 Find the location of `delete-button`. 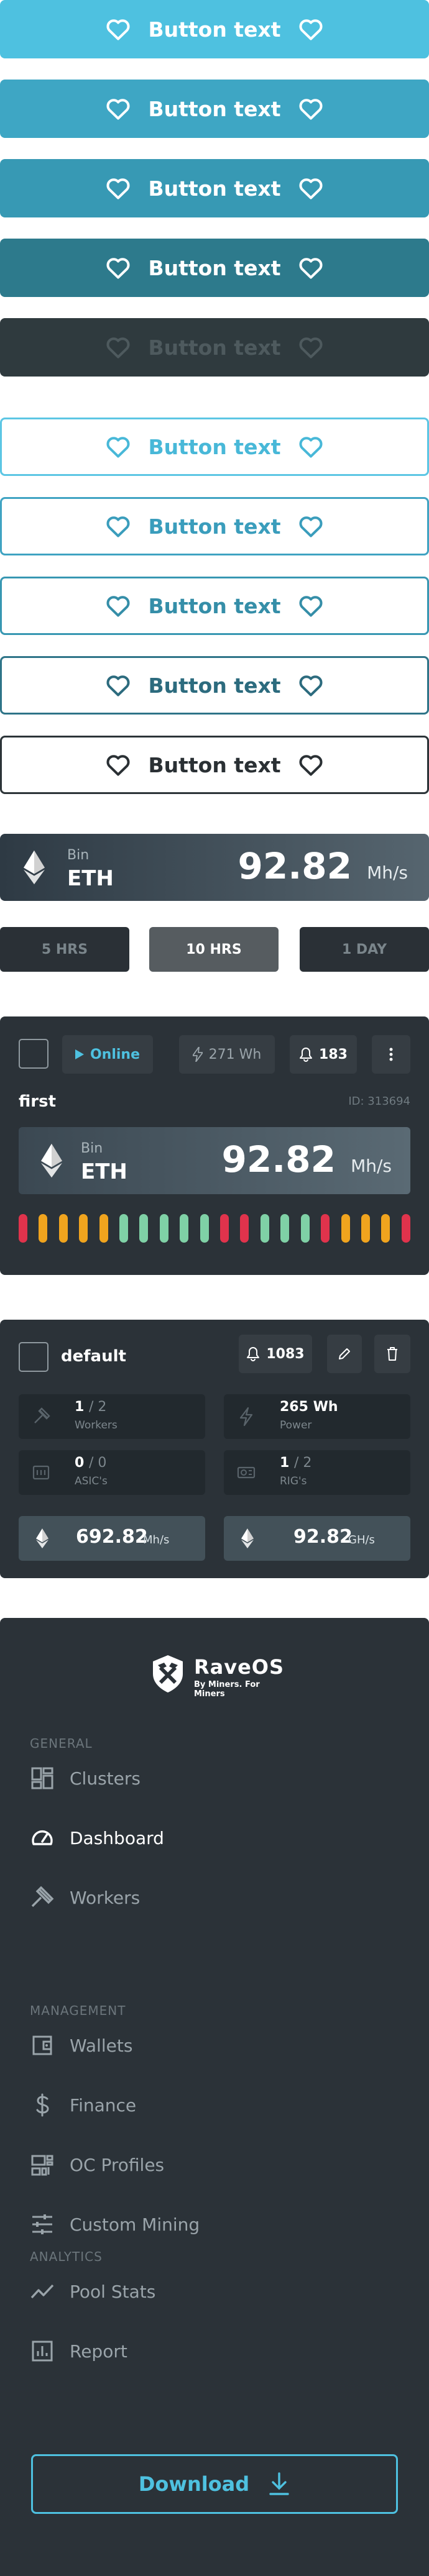

delete-button is located at coordinates (392, 1354).